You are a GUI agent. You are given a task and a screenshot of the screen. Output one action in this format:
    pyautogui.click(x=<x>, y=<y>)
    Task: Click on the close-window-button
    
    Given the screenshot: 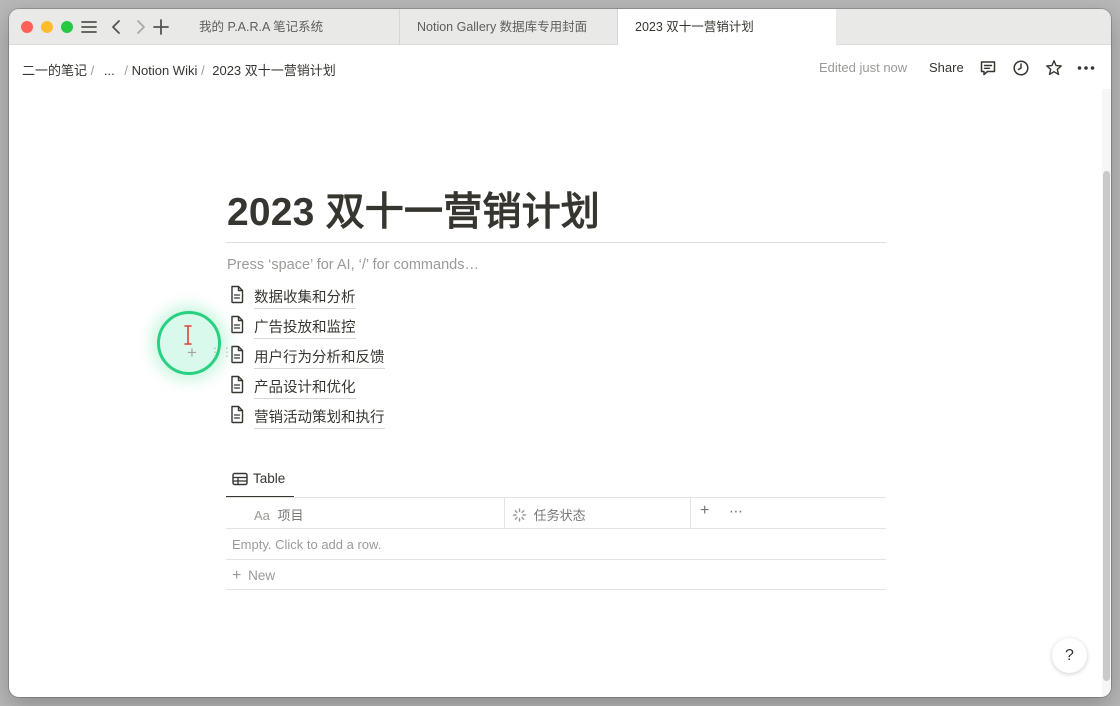 What is the action you would take?
    pyautogui.click(x=27, y=27)
    